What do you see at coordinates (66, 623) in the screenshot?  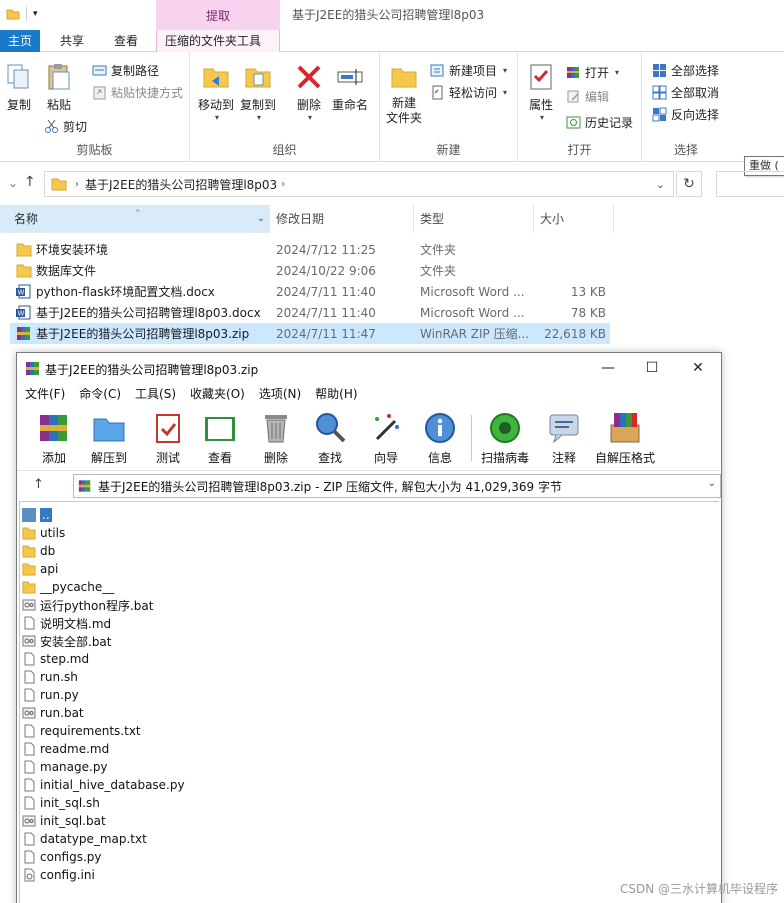 I see `archive-list-item: 说明文档.md` at bounding box center [66, 623].